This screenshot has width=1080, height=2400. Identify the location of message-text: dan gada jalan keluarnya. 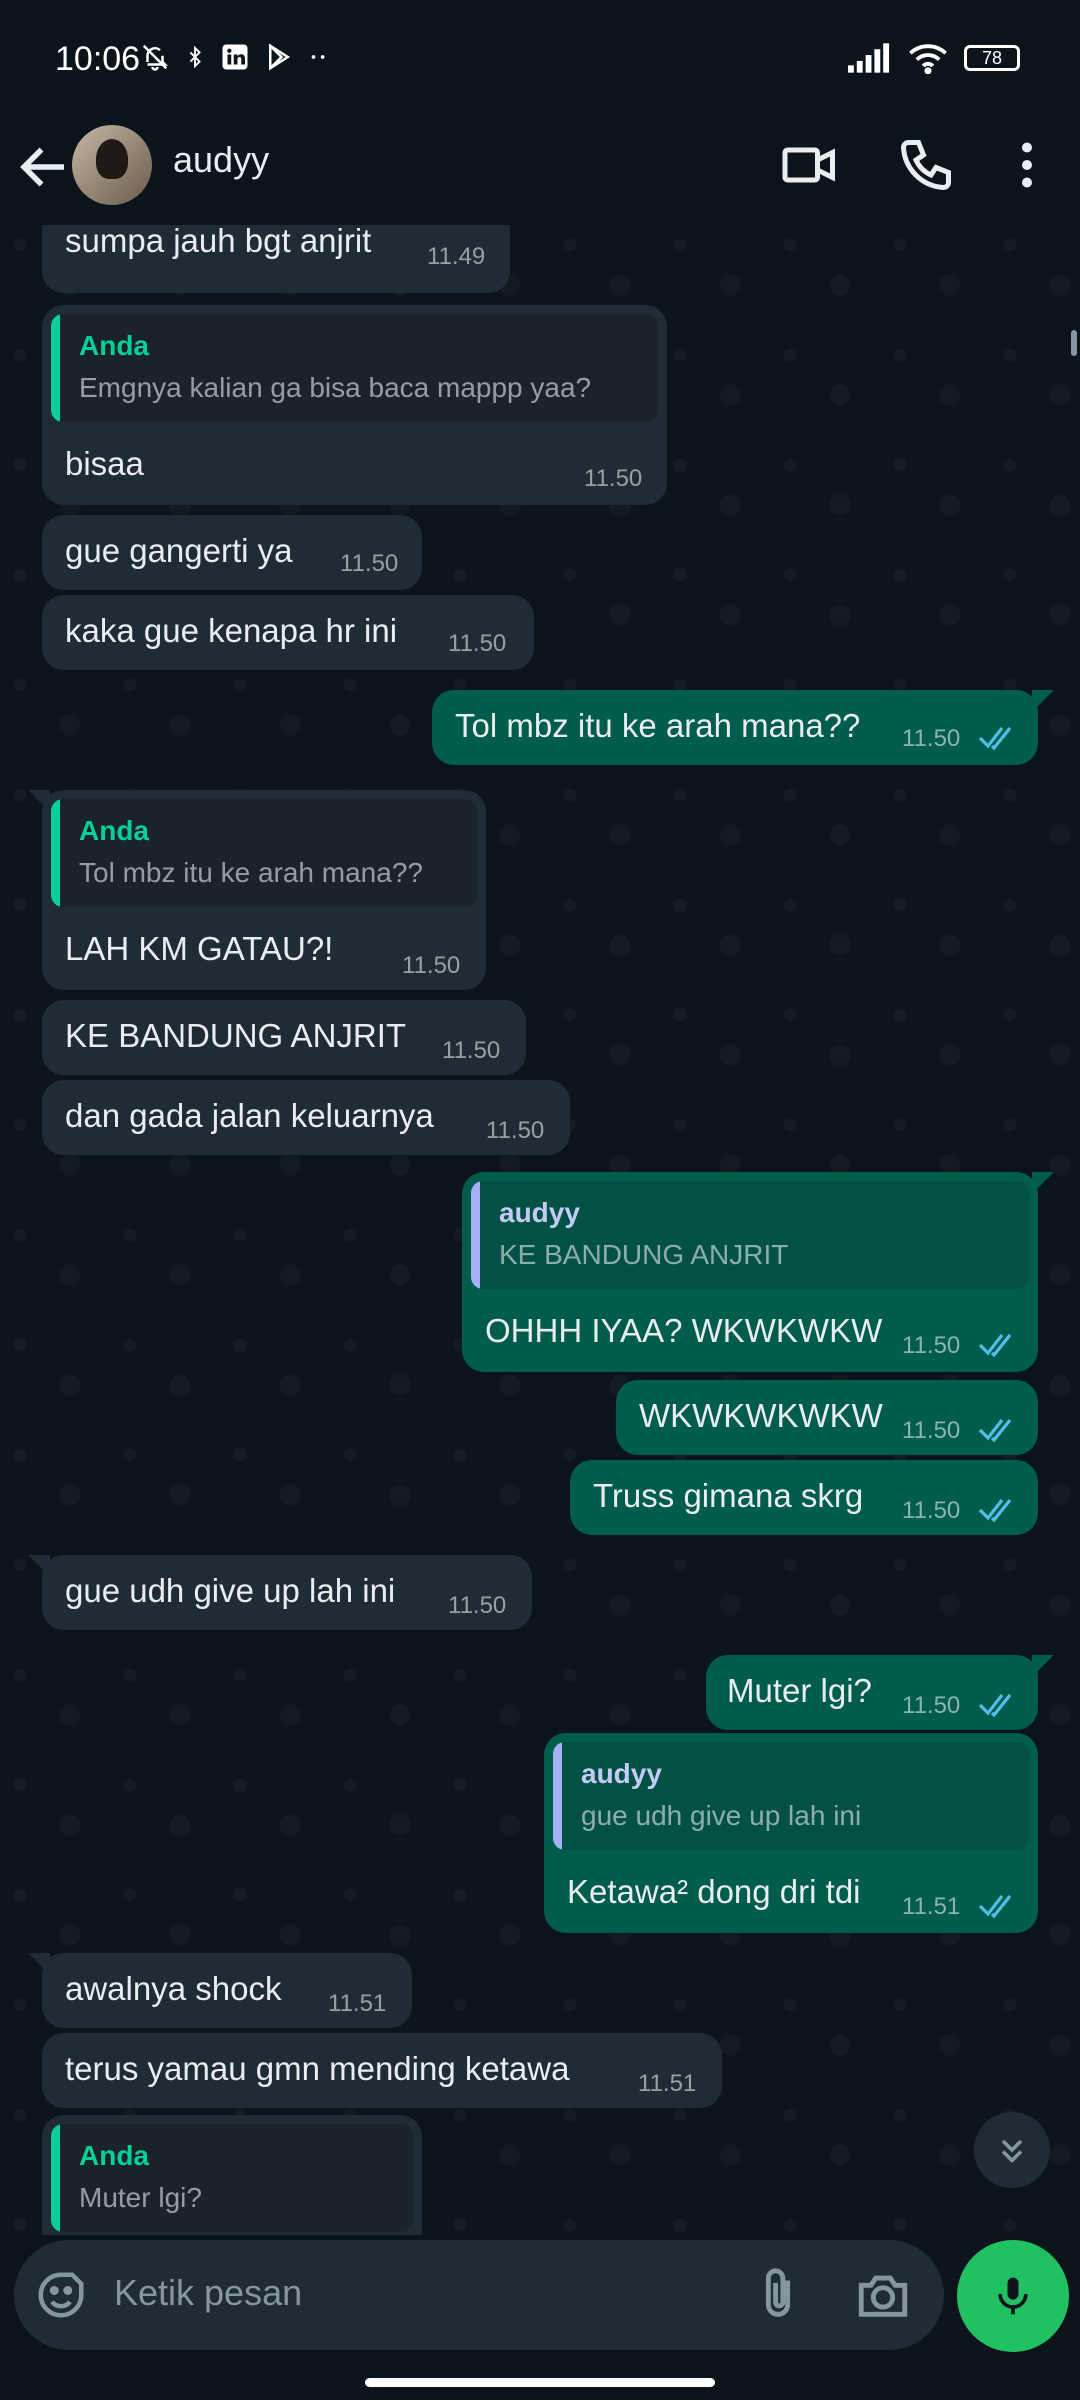
(249, 1115).